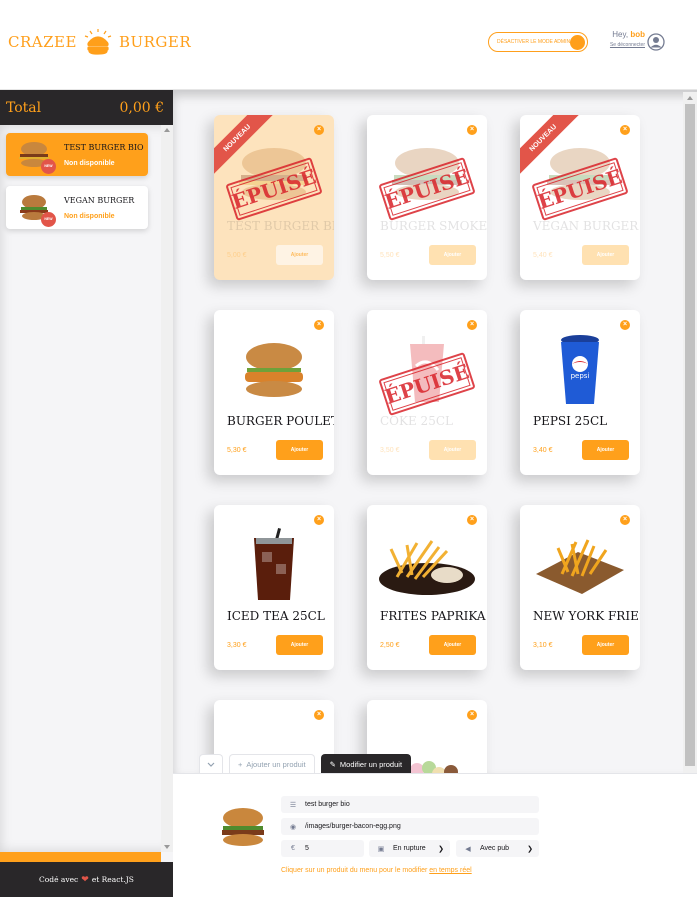 This screenshot has height=897, width=697. Describe the element at coordinates (637, 34) in the screenshot. I see `username: bob` at that location.